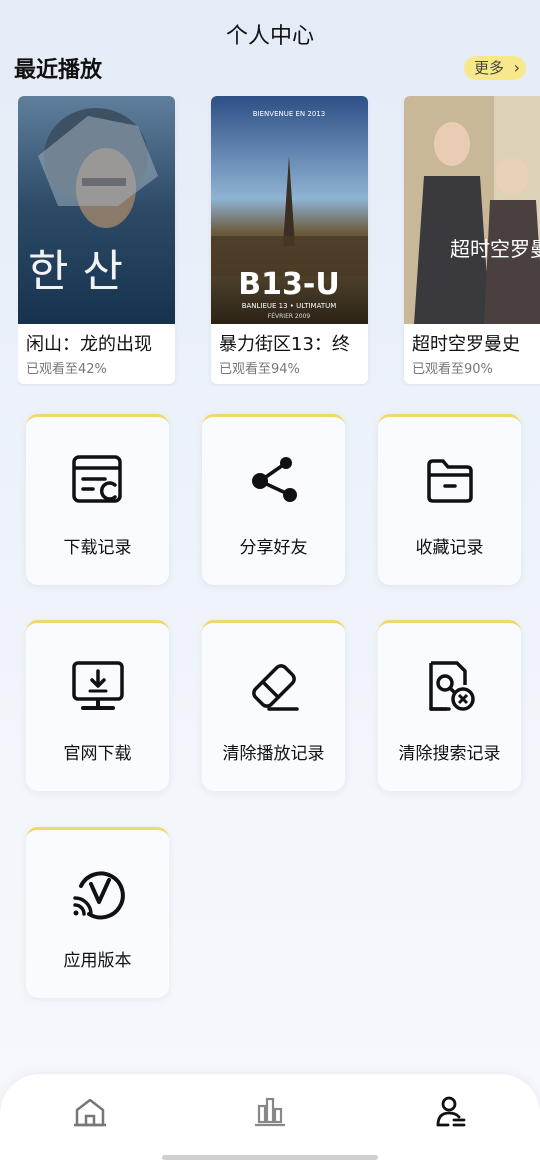 This screenshot has width=540, height=1160. Describe the element at coordinates (58, 70) in the screenshot. I see `recent-section-title: 最近播放` at that location.